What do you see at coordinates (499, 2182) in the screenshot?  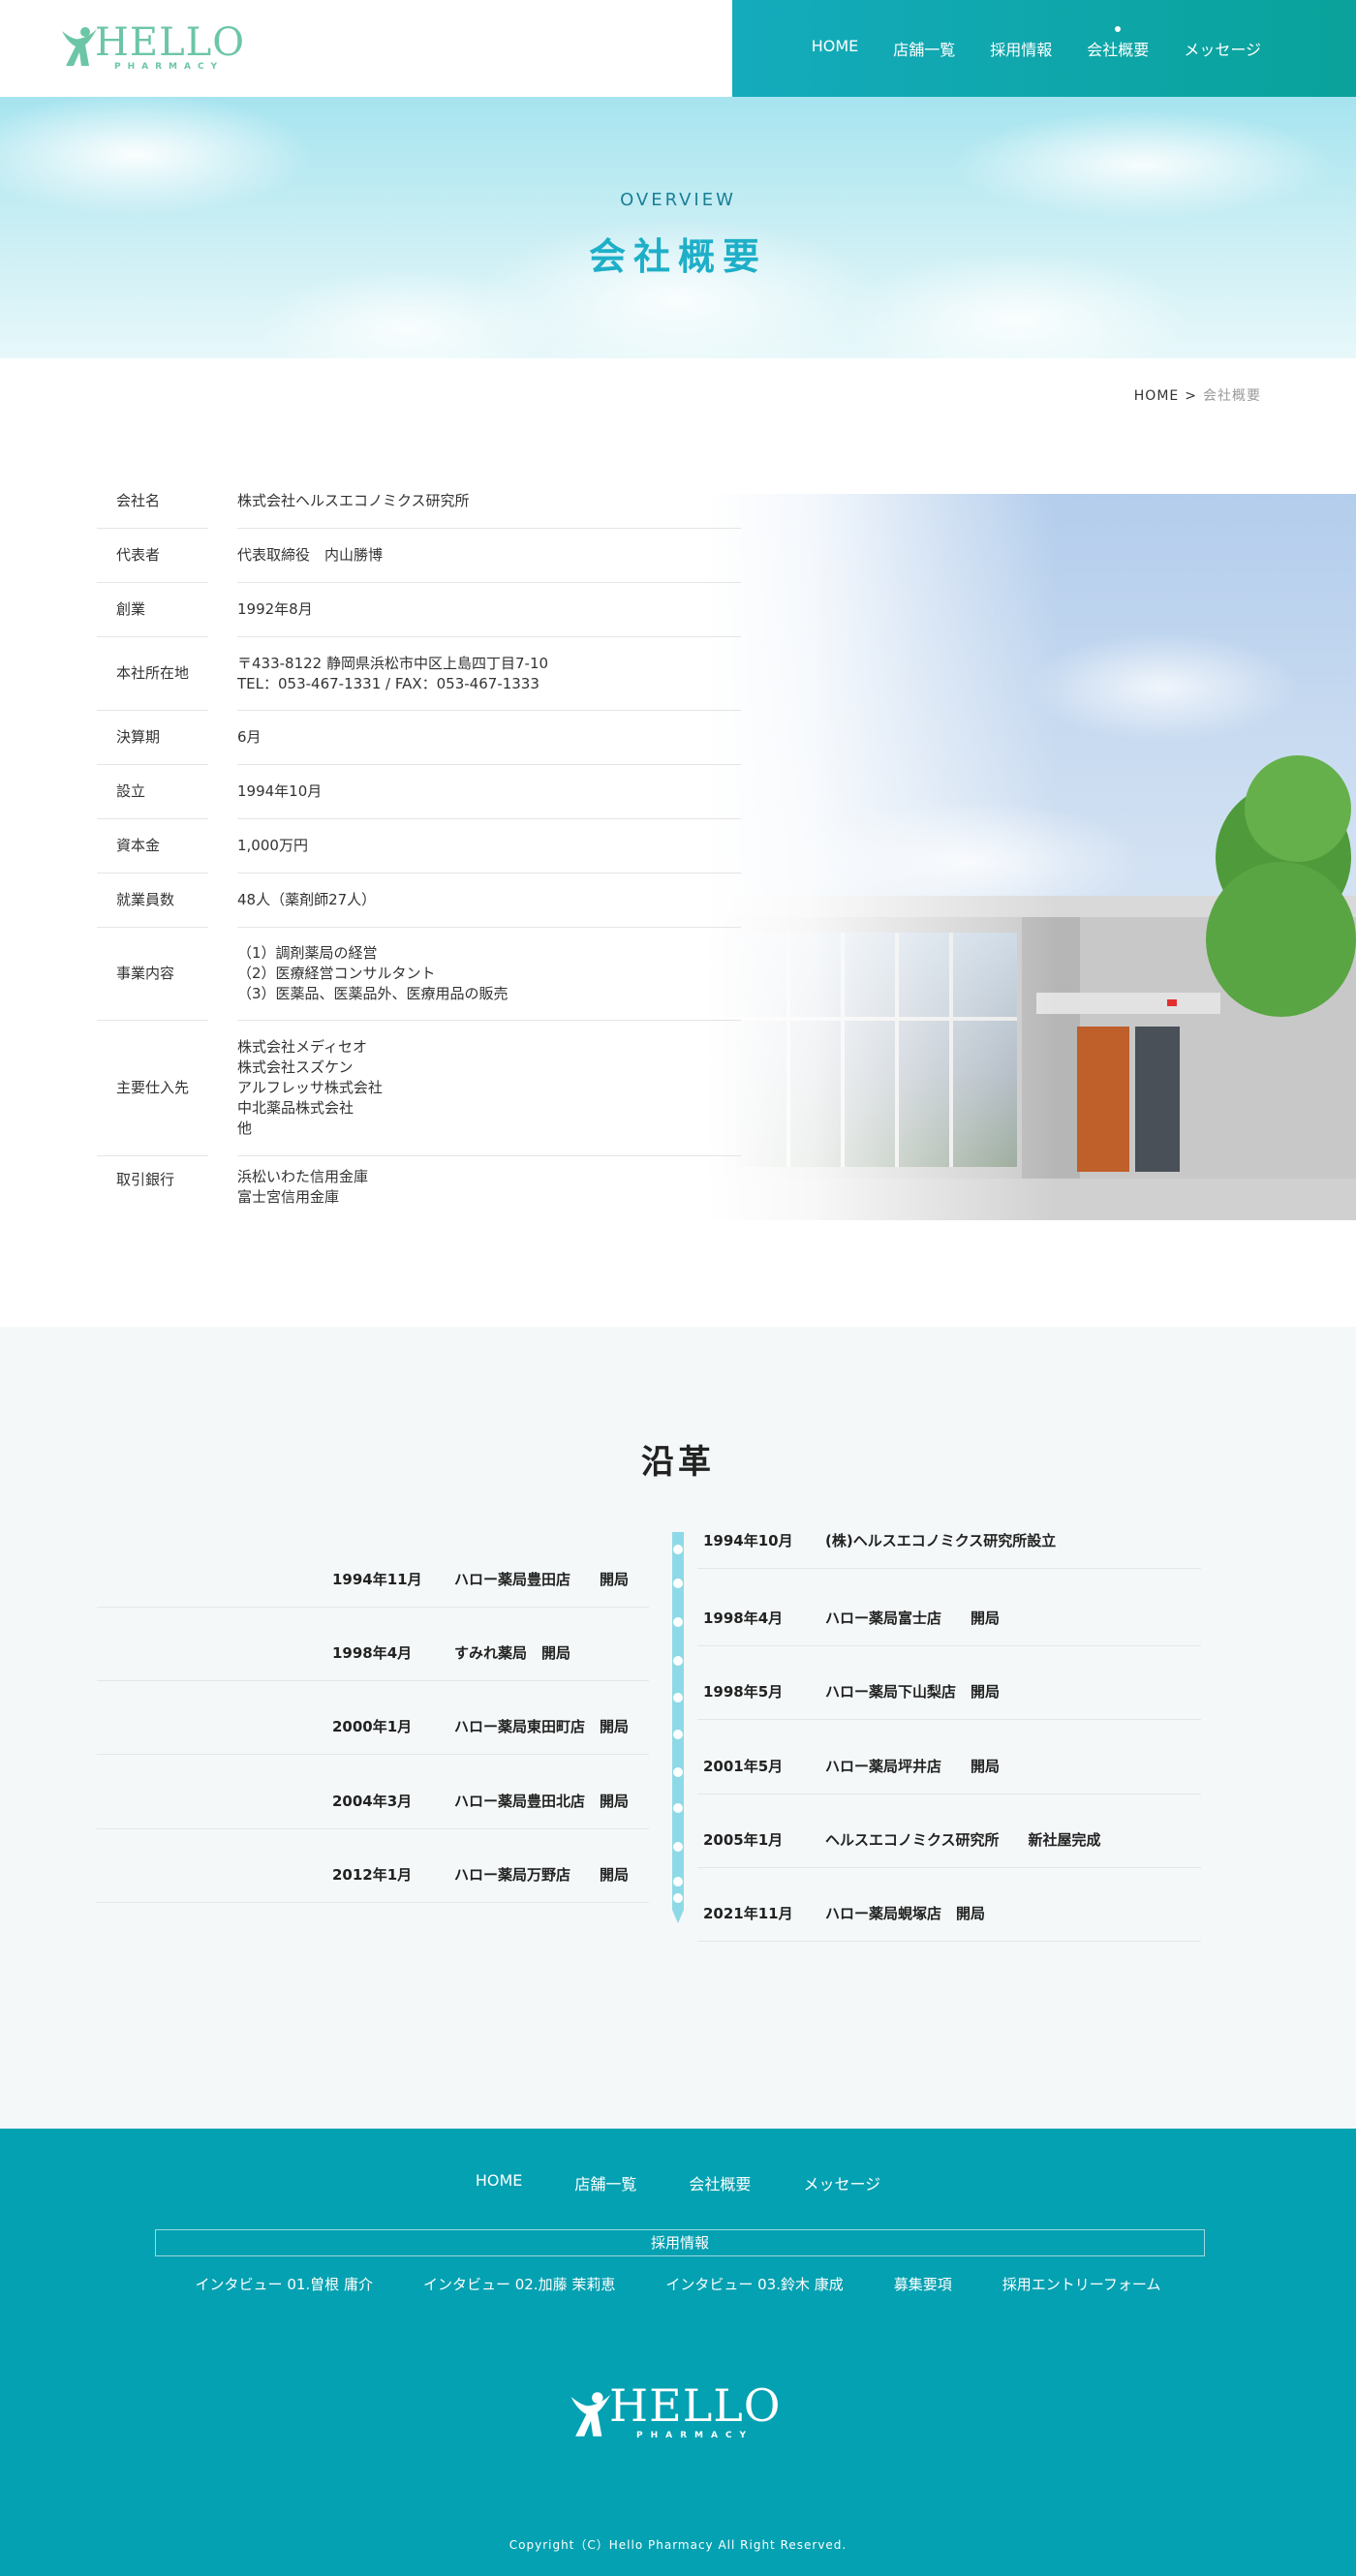 I see `footer-nav-link: HOME` at bounding box center [499, 2182].